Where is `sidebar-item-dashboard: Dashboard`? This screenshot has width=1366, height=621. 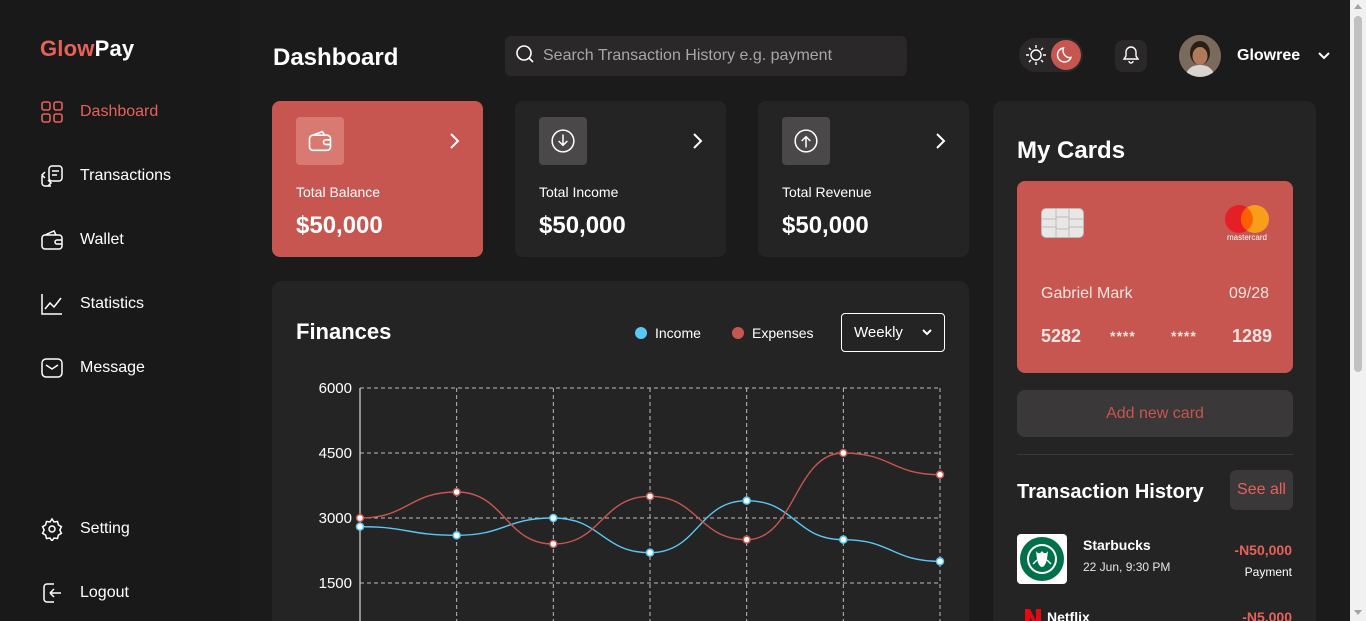
sidebar-item-dashboard: Dashboard is located at coordinates (99, 112).